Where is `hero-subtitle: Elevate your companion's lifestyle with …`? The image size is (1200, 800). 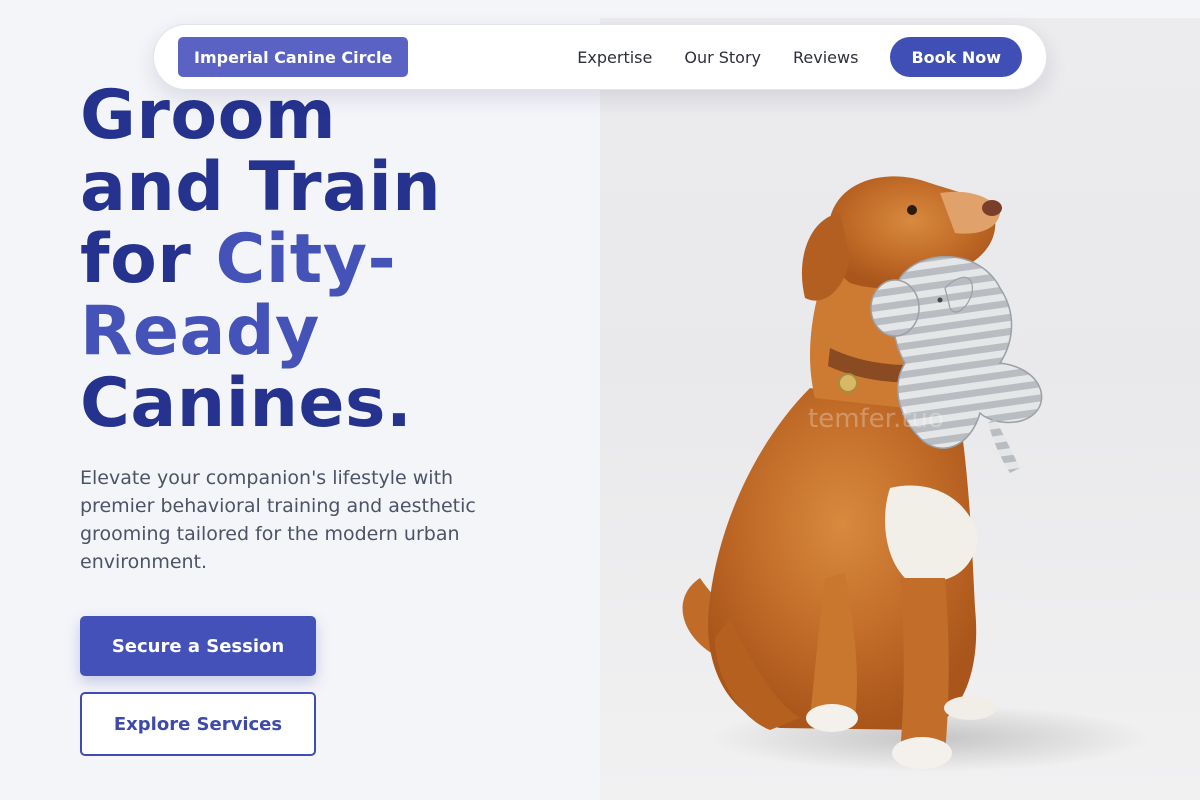
hero-subtitle: Elevate your companion's lifestyle with … is located at coordinates (278, 520).